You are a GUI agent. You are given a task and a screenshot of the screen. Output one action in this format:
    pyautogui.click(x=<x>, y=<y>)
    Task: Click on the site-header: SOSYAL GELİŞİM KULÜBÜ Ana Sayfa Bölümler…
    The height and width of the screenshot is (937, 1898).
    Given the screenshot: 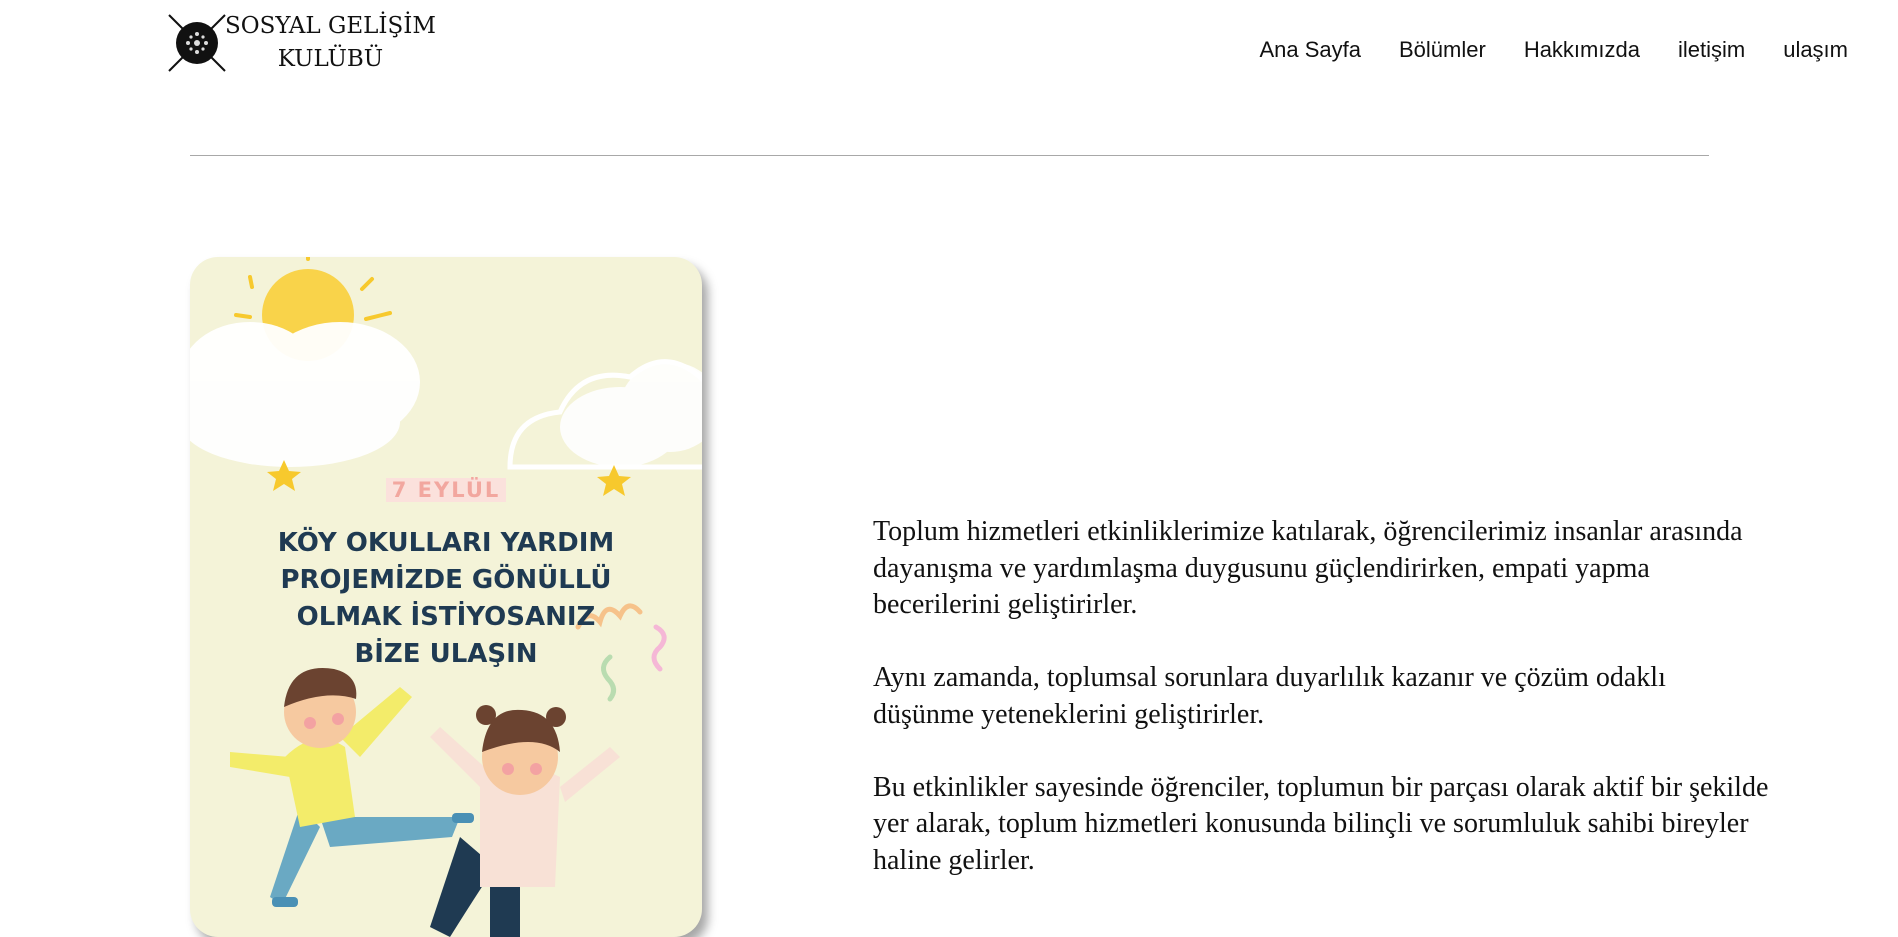 What is the action you would take?
    pyautogui.click(x=949, y=50)
    